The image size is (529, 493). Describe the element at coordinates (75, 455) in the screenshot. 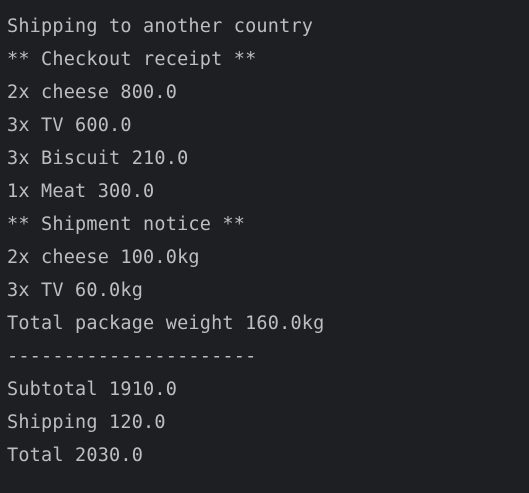

I see `console-line-total: Total 2030.0` at that location.